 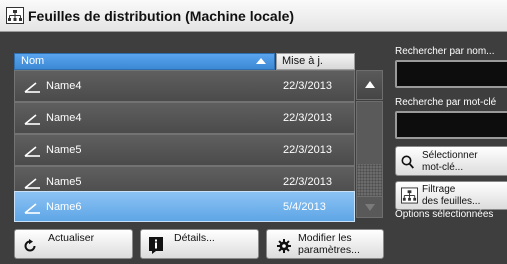 What do you see at coordinates (369, 180) in the screenshot?
I see `scrollbar-thumb` at bounding box center [369, 180].